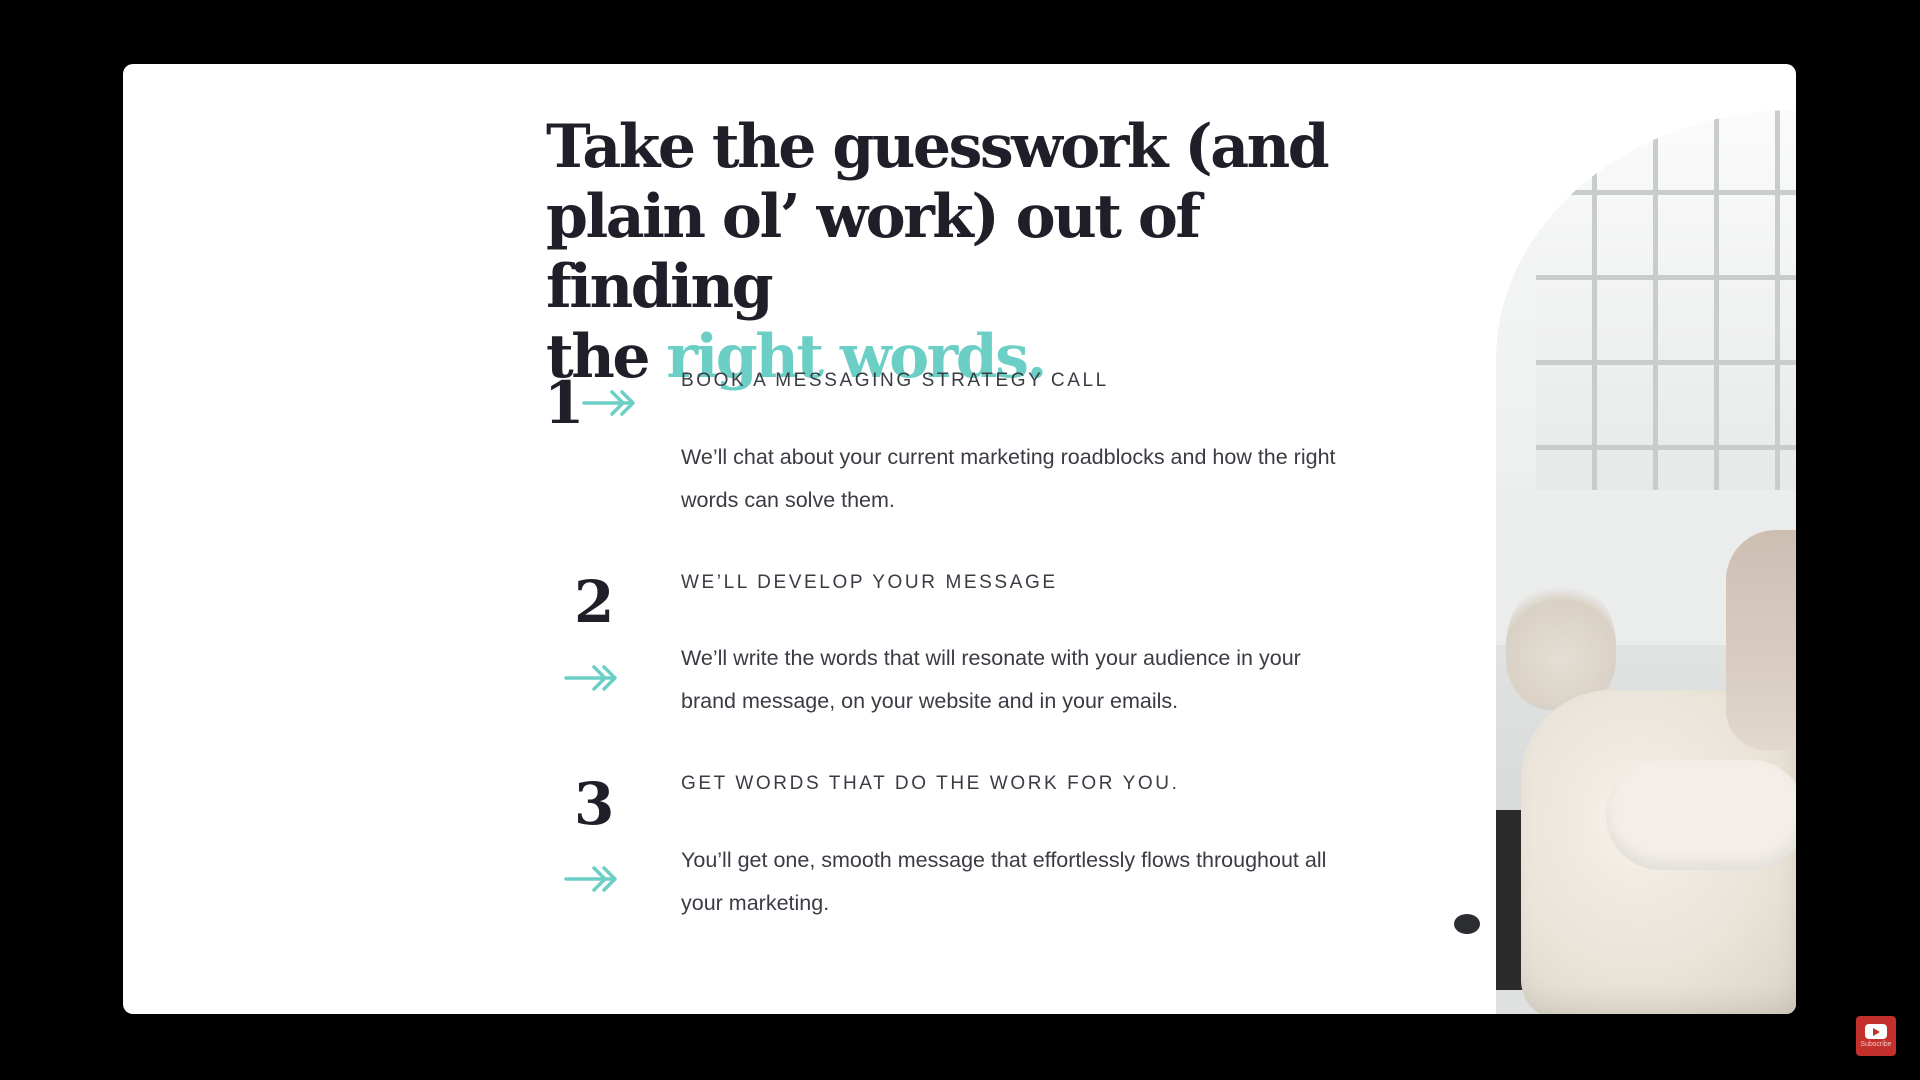 The image size is (1920, 1080). I want to click on headline-line-2: plain ol’ work) out of finding, so click(873, 252).